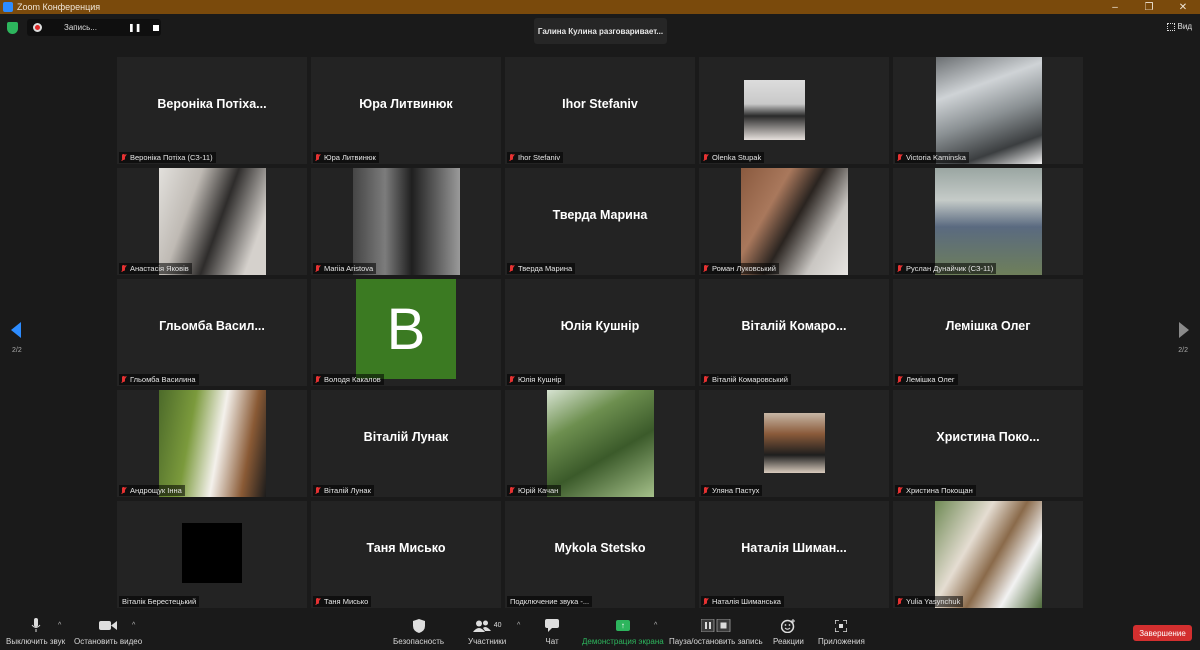 The width and height of the screenshot is (1200, 650). Describe the element at coordinates (933, 601) in the screenshot. I see `participant-name-text: Yulia Yasynchuk` at that location.